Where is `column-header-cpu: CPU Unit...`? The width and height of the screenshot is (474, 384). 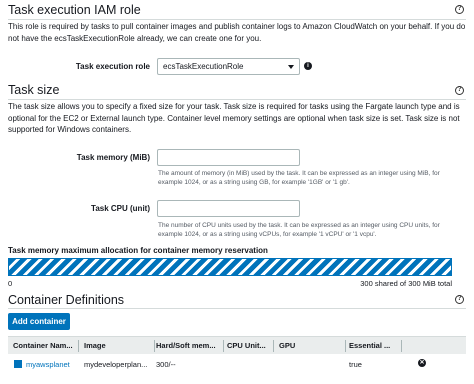 column-header-cpu: CPU Unit... is located at coordinates (246, 345).